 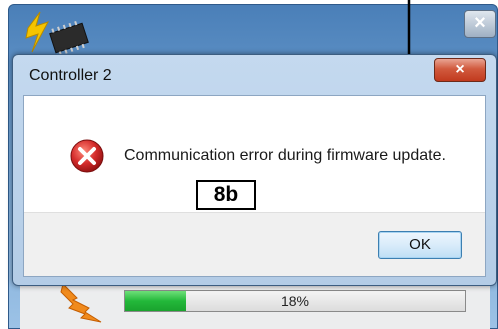 What do you see at coordinates (57, 33) in the screenshot?
I see `chip-icon` at bounding box center [57, 33].